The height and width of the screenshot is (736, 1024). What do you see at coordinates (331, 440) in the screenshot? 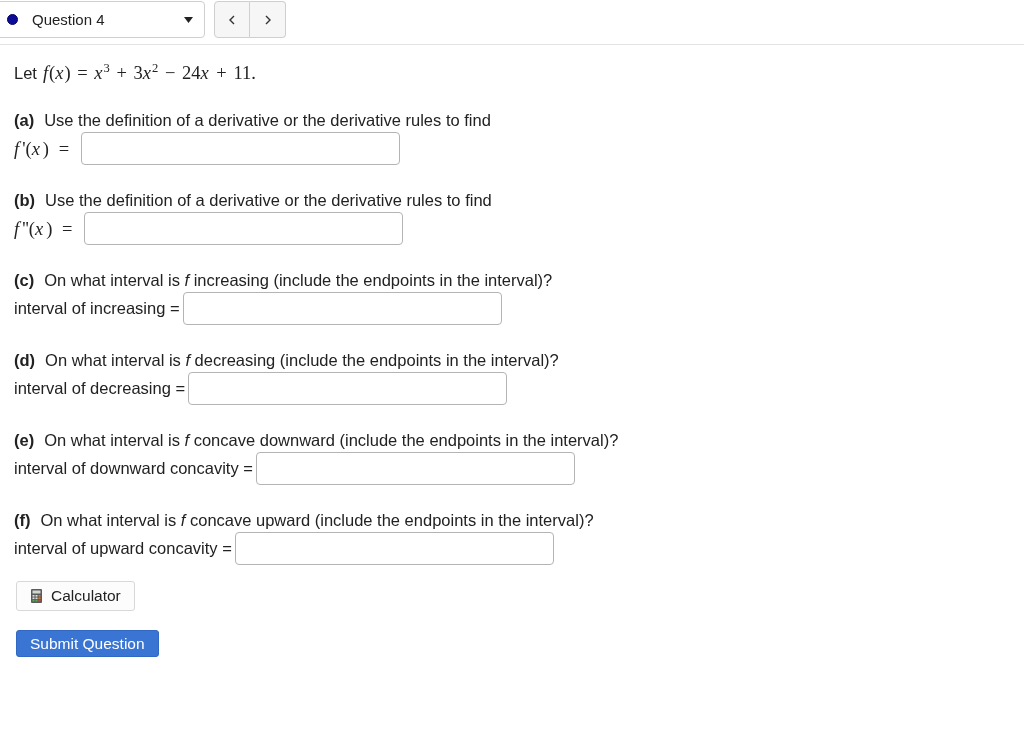
I see `question-prompt: On what interval is f concave downward (include the endpoints in the interval)?` at bounding box center [331, 440].